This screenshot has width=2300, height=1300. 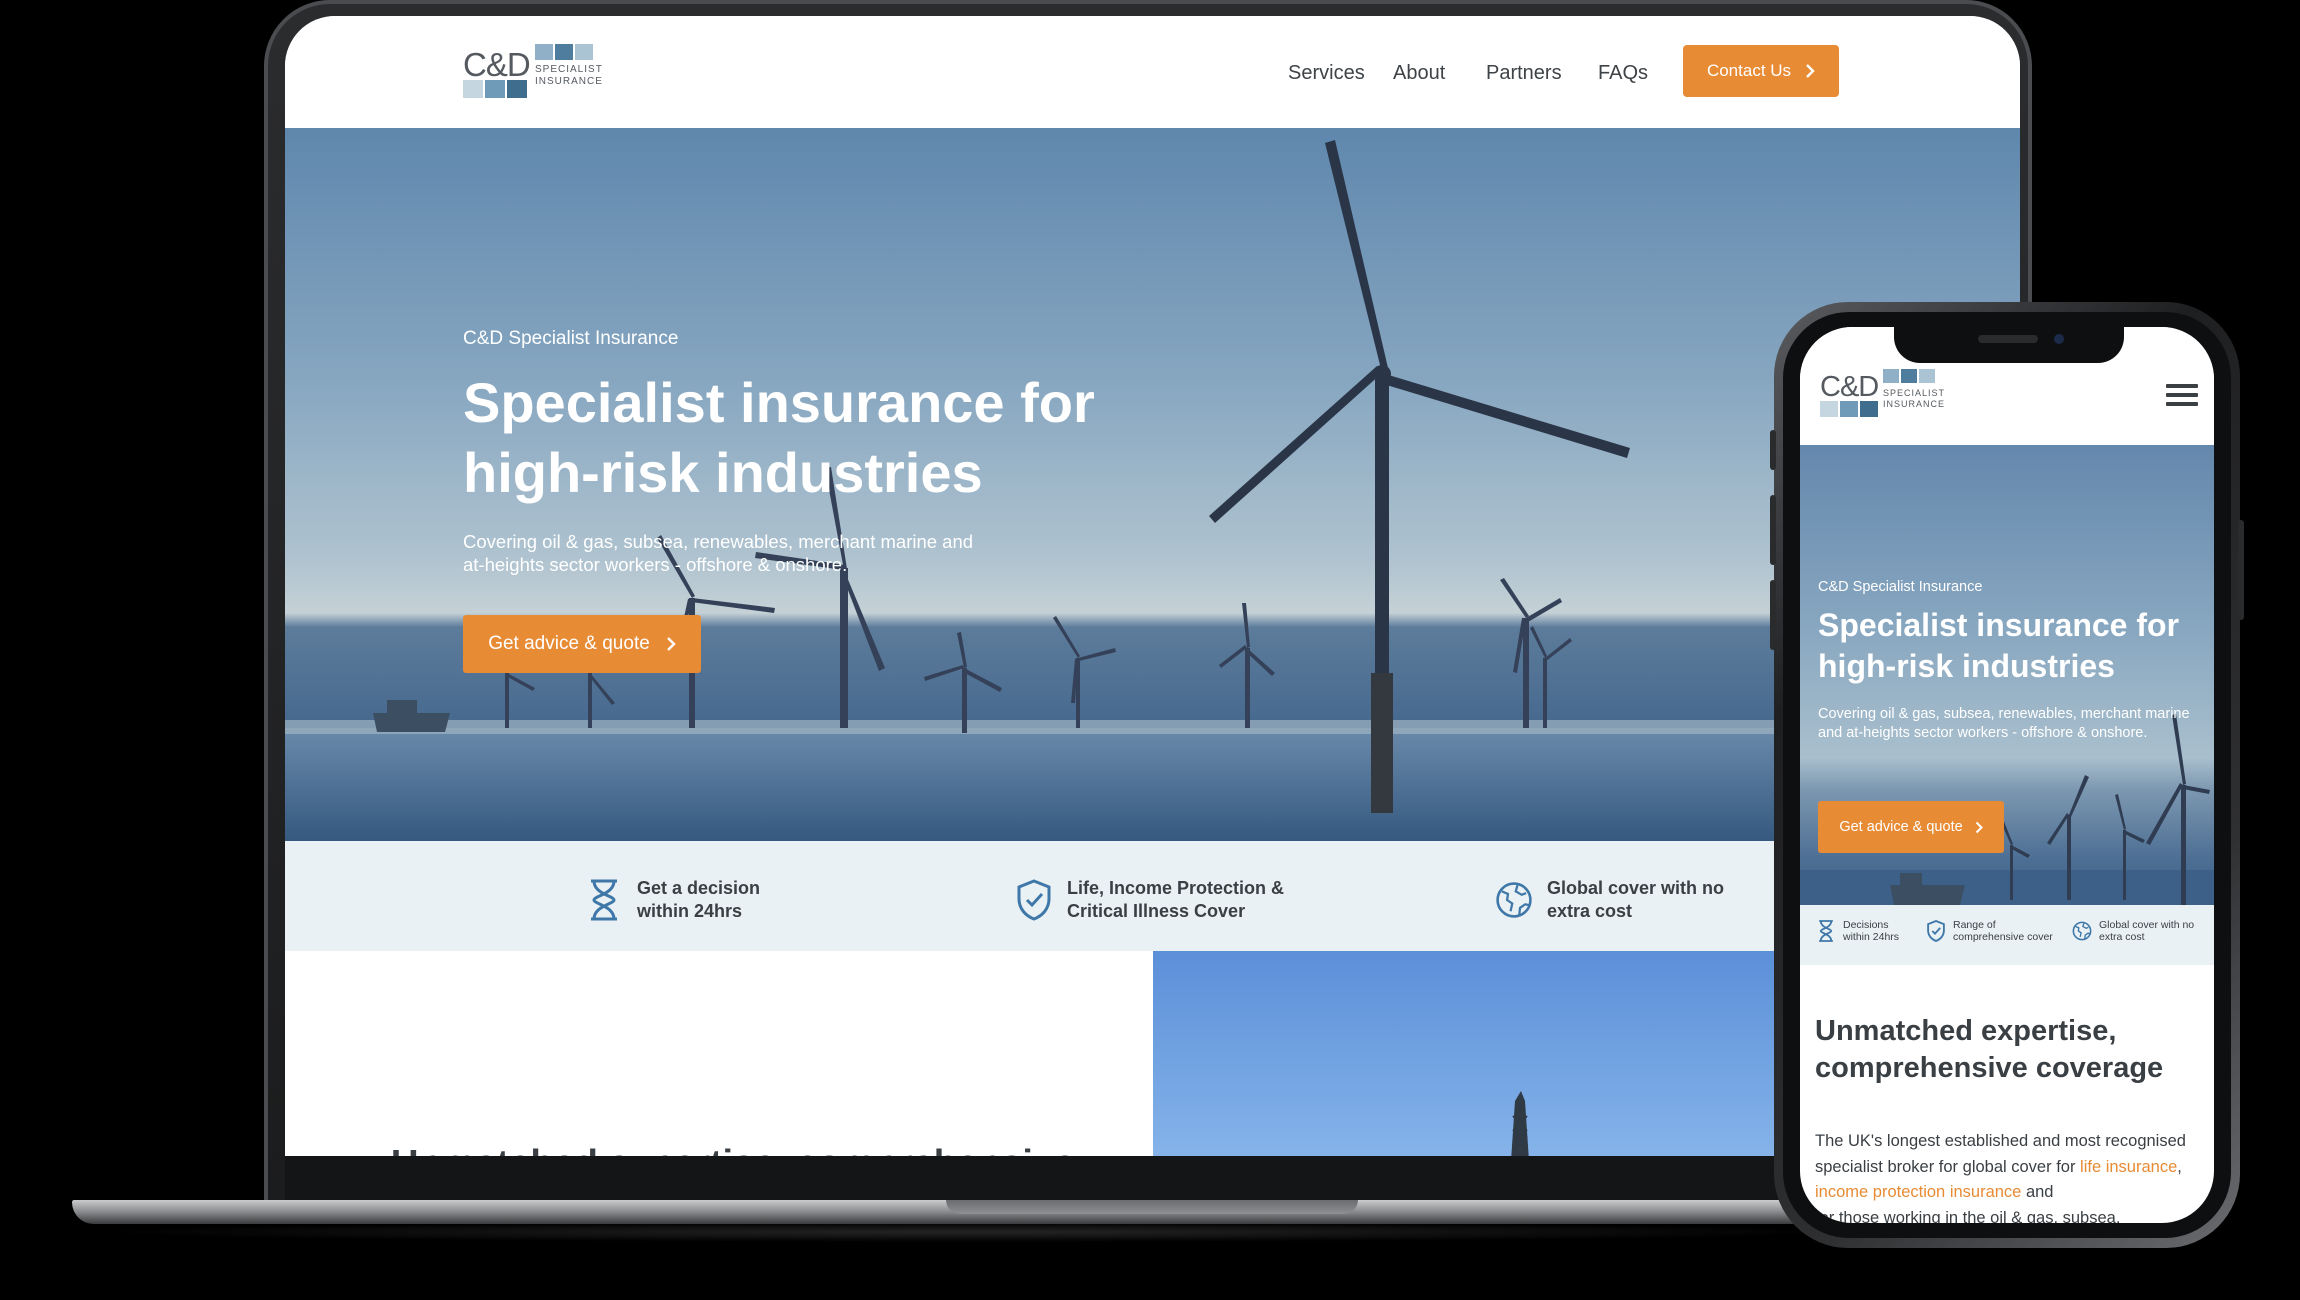 What do you see at coordinates (1419, 73) in the screenshot?
I see `nav-about: About` at bounding box center [1419, 73].